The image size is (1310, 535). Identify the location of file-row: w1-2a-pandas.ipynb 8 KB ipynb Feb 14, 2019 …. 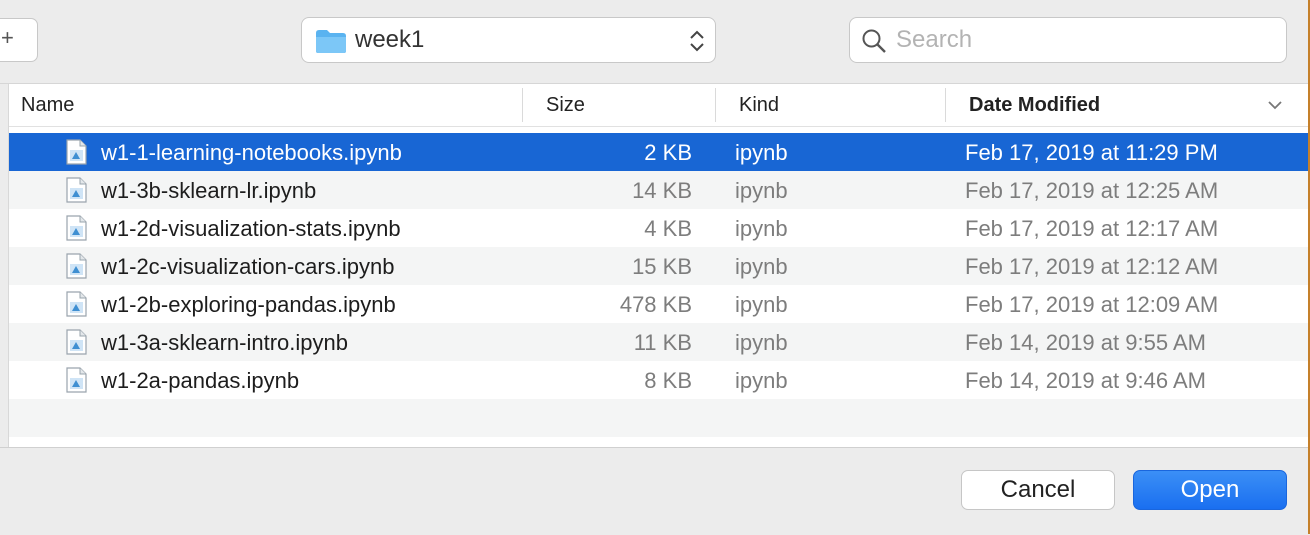
(659, 380).